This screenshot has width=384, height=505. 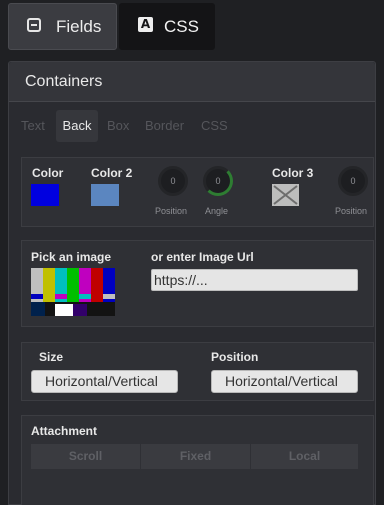 What do you see at coordinates (45, 195) in the screenshot?
I see `color-swatch` at bounding box center [45, 195].